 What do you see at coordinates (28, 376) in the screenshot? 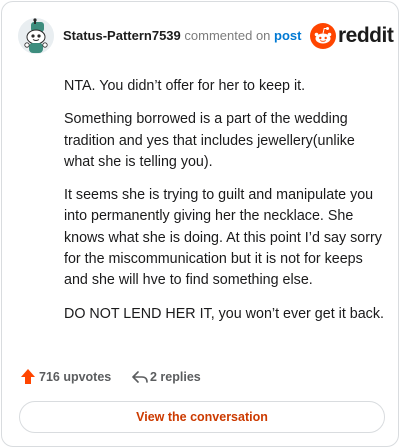
I see `upvote-arrow-icon` at bounding box center [28, 376].